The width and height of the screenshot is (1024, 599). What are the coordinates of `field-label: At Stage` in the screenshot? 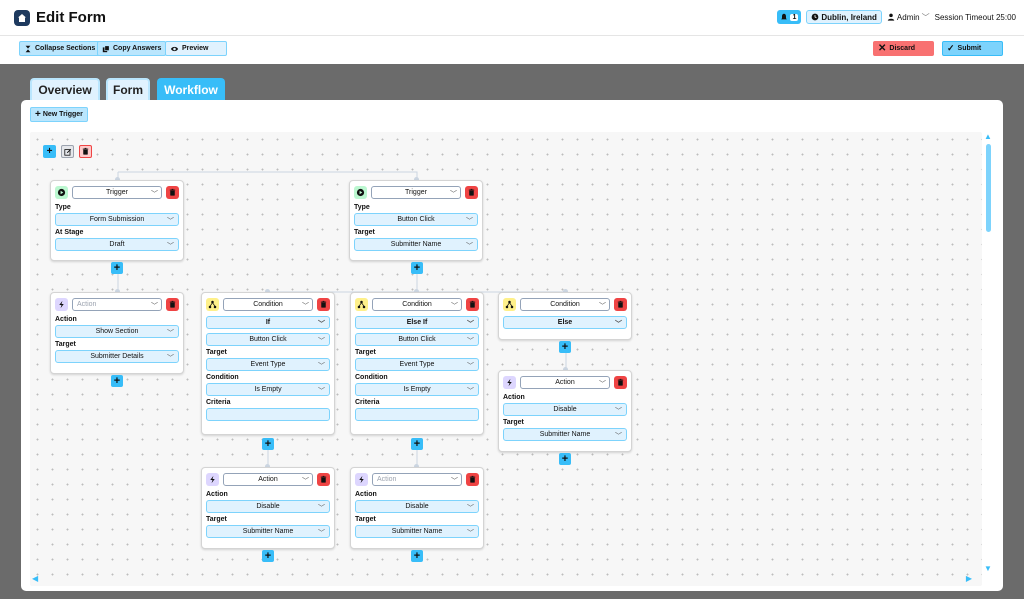 It's located at (69, 232).